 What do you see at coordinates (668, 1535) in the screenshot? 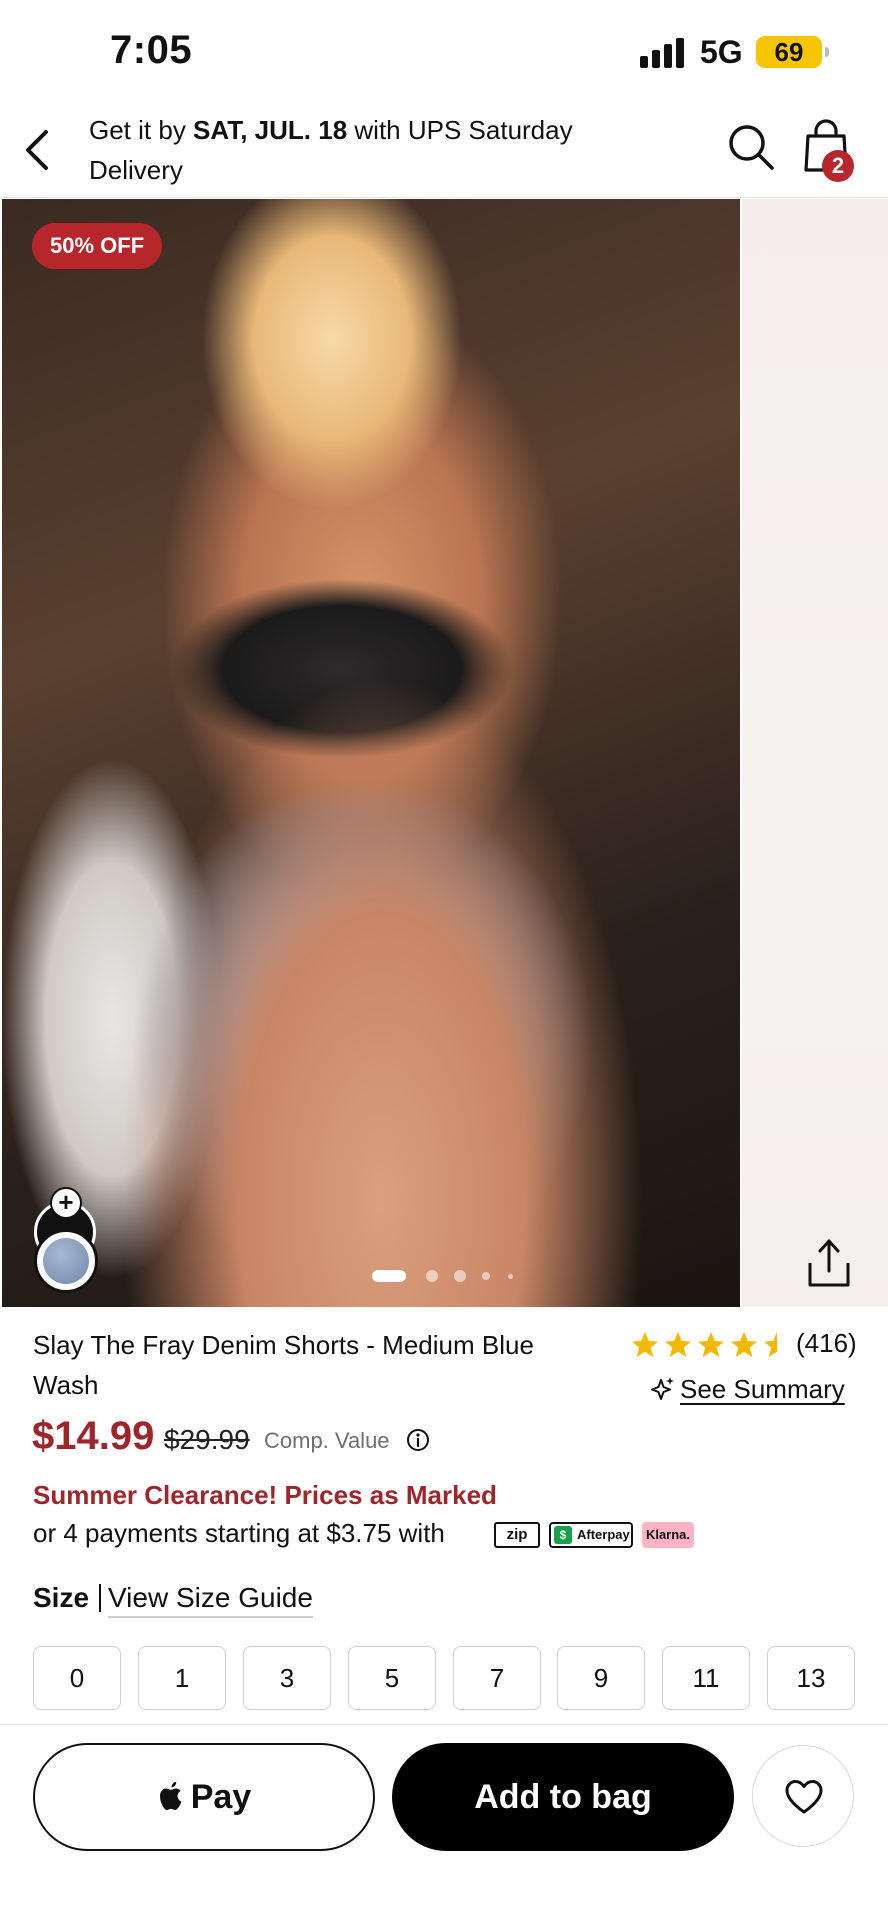
I see `klarna-logo: Klarna.` at bounding box center [668, 1535].